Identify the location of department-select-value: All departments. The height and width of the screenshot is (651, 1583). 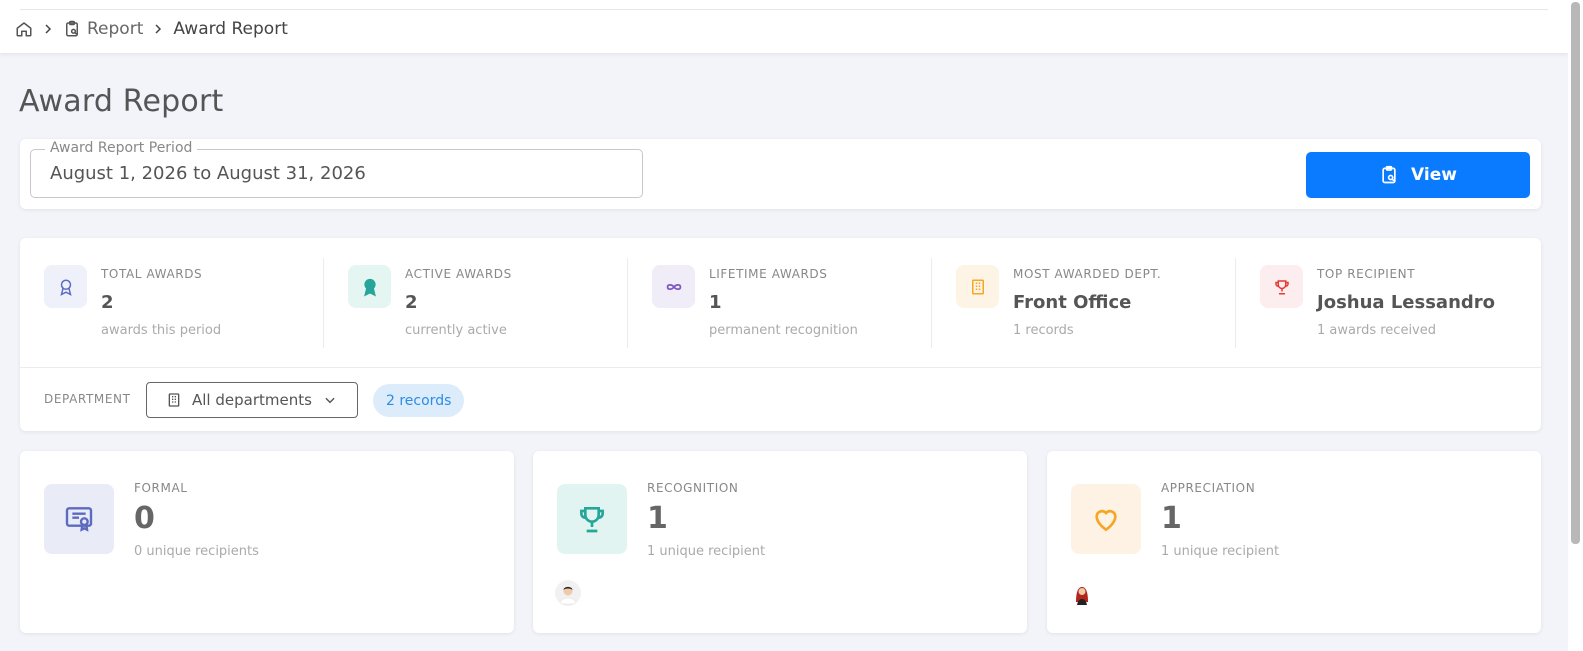
(252, 400).